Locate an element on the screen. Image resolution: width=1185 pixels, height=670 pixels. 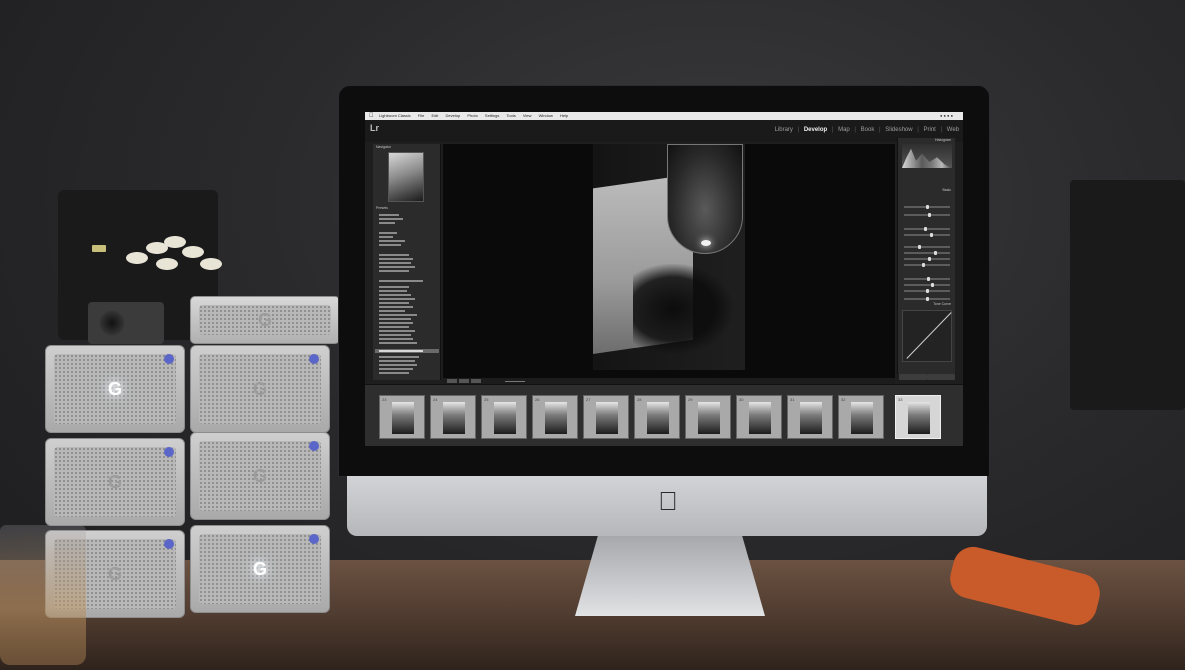
module-print: Print is located at coordinates (930, 130).